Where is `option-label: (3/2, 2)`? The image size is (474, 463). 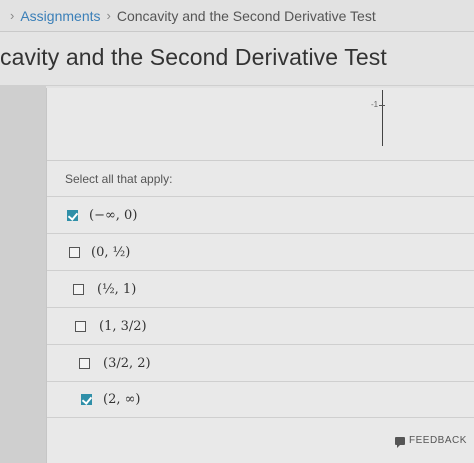
option-label: (3/2, 2) is located at coordinates (127, 363).